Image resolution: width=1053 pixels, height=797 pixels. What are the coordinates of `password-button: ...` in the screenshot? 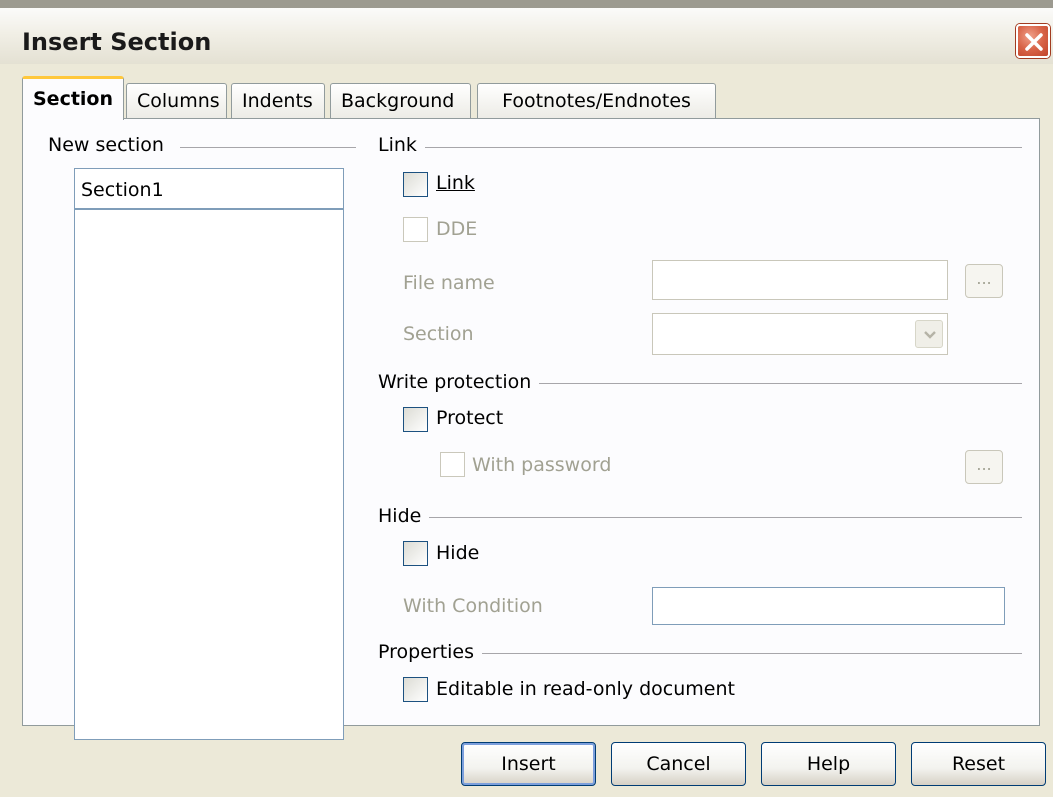 It's located at (984, 467).